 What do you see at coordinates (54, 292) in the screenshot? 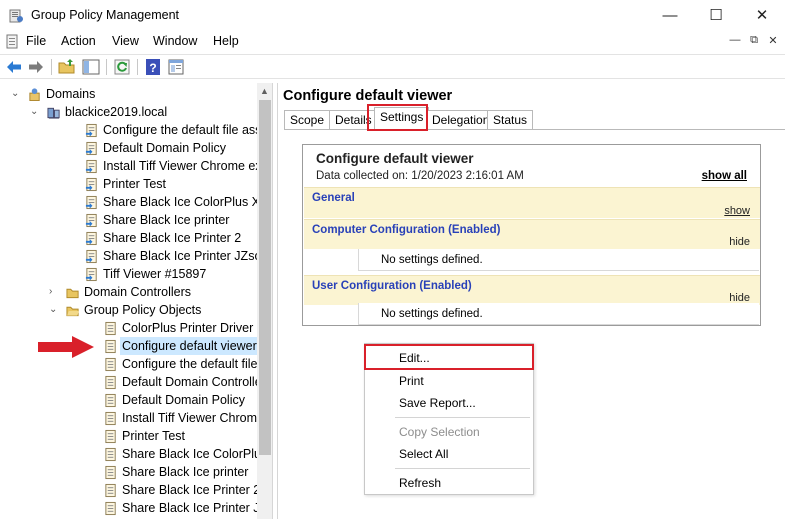
I see `expand-chevron-icon: ›` at bounding box center [54, 292].